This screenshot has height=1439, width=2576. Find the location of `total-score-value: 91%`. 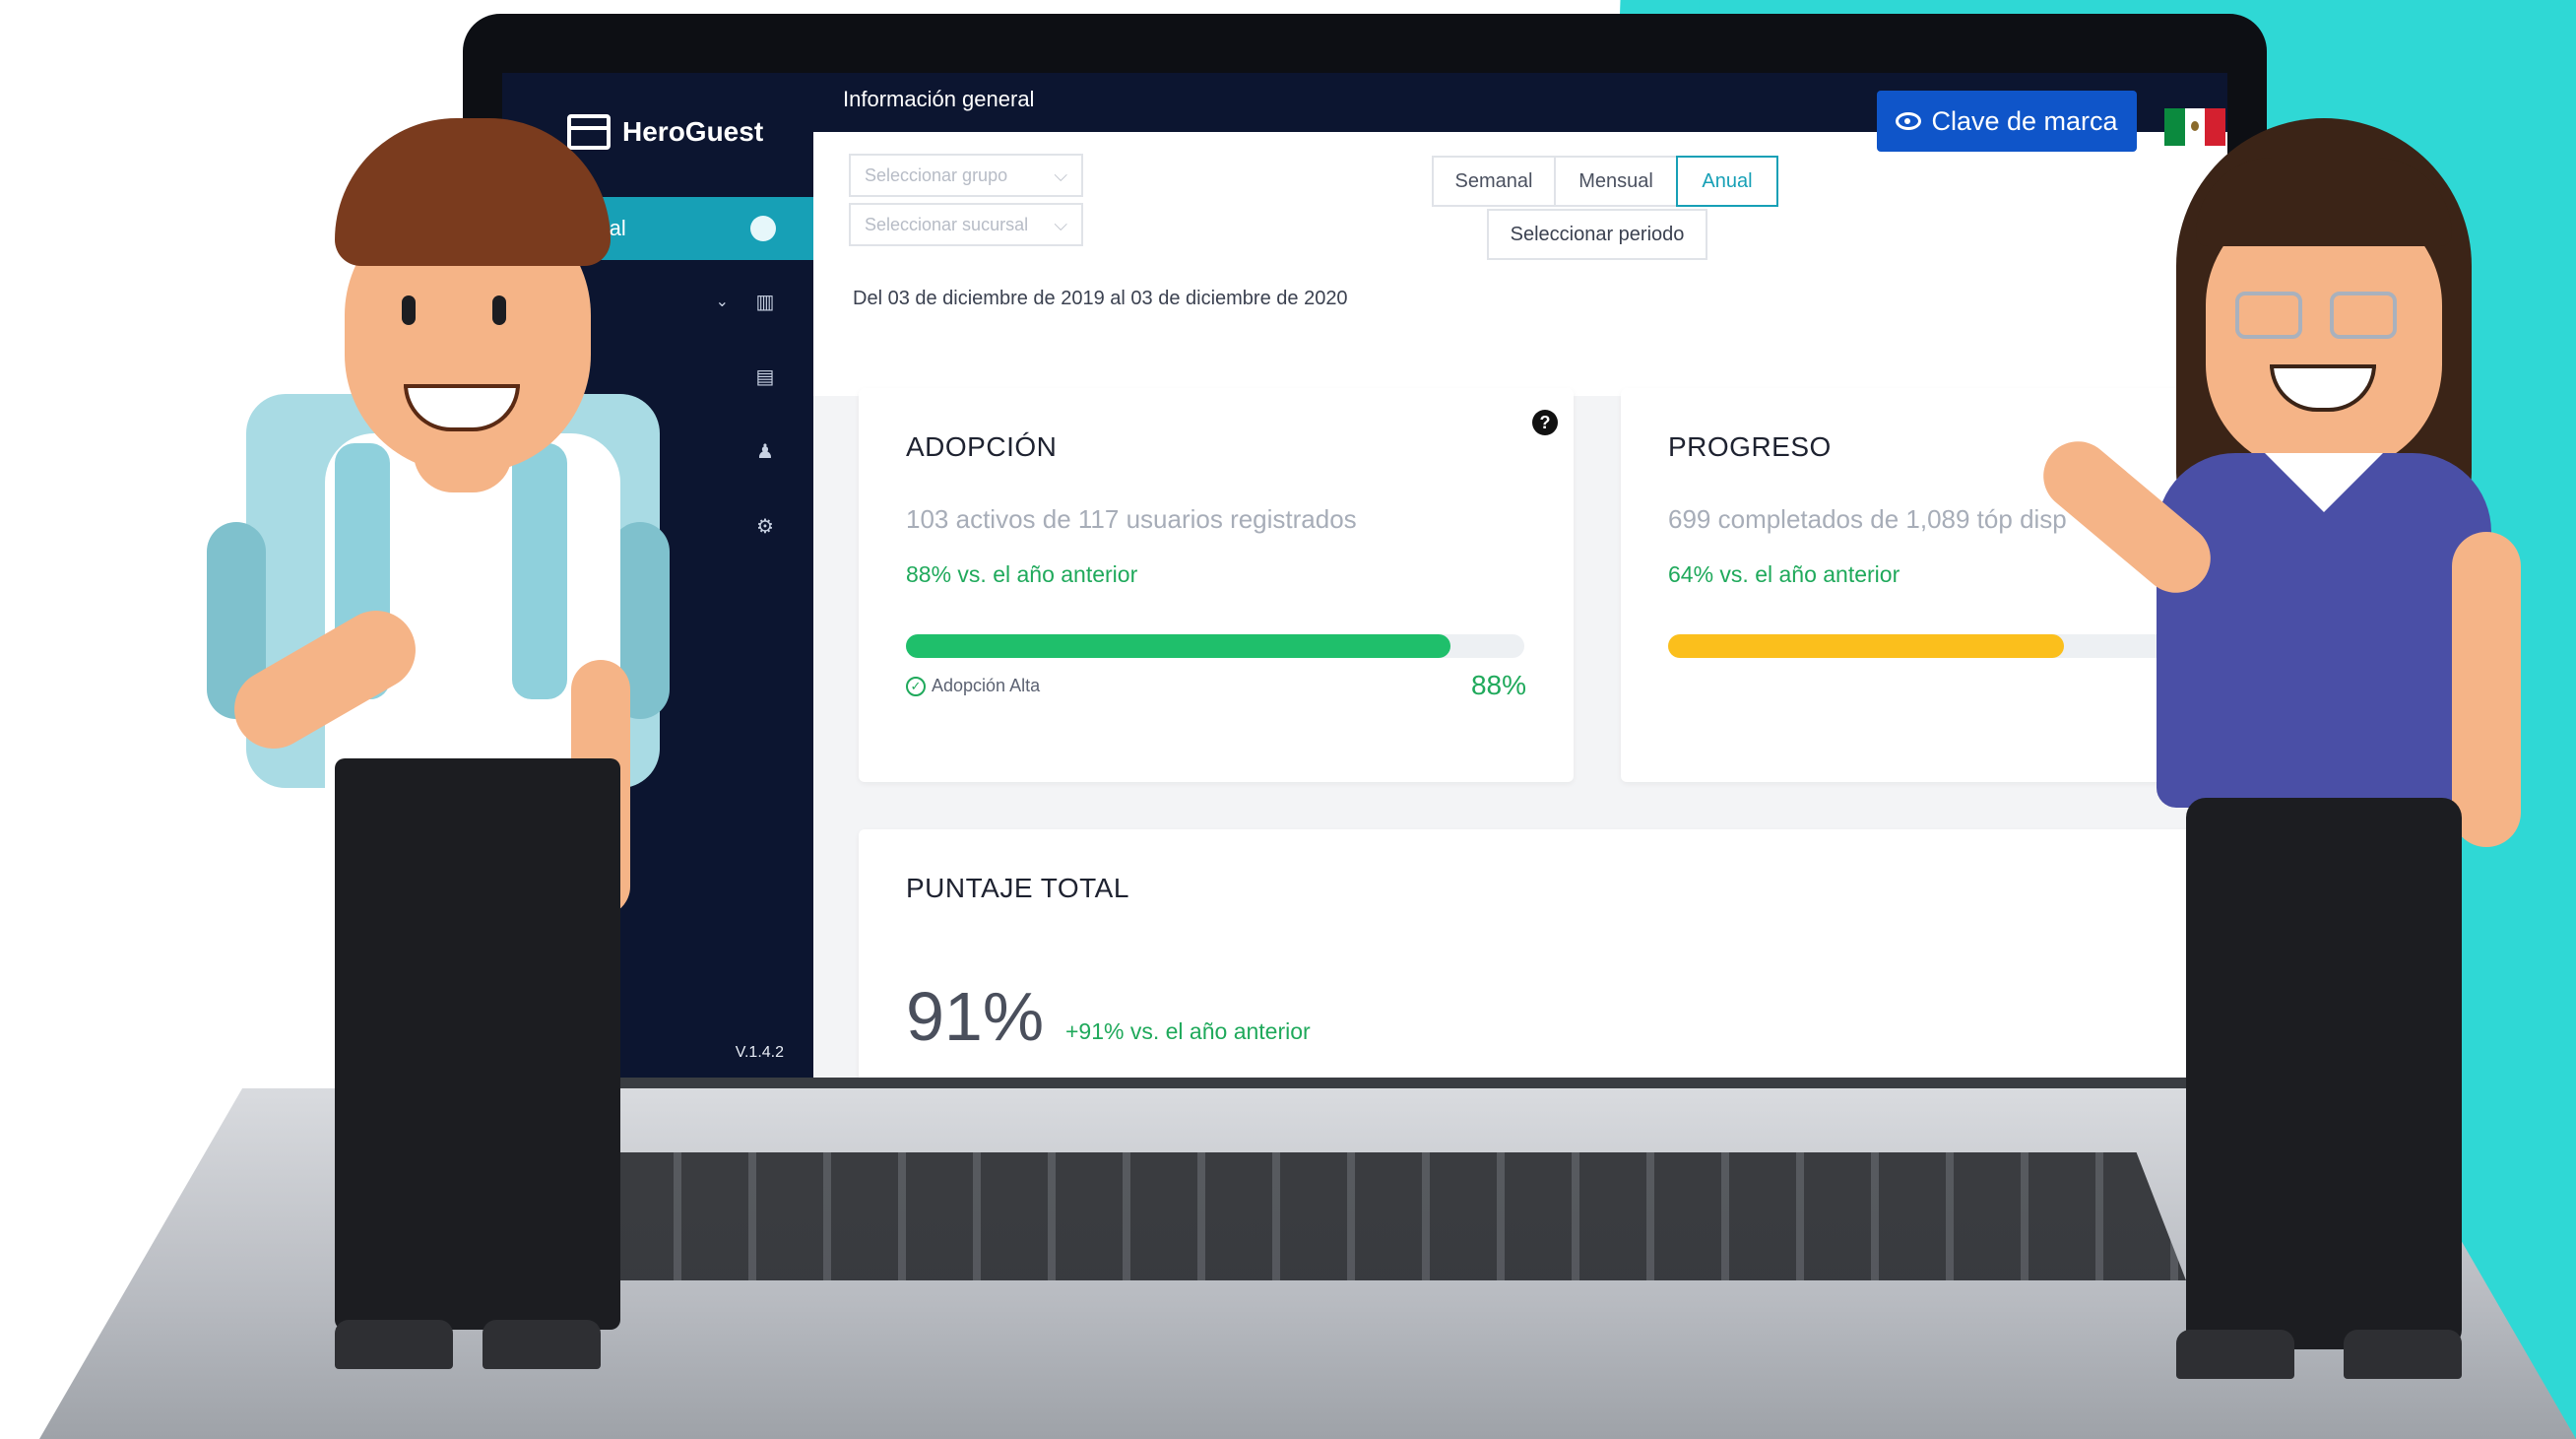

total-score-value: 91% is located at coordinates (975, 1016).